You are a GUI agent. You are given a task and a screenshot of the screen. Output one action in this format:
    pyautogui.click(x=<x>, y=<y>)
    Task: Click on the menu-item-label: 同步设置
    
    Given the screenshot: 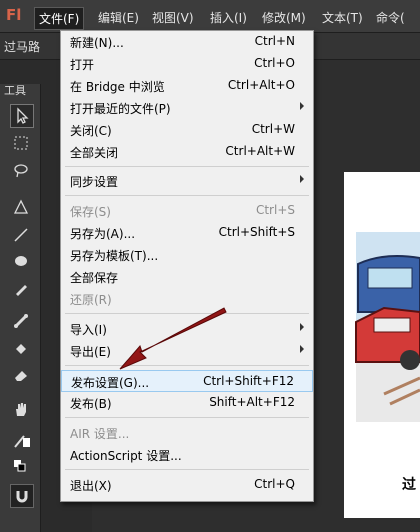 What is the action you would take?
    pyautogui.click(x=94, y=182)
    